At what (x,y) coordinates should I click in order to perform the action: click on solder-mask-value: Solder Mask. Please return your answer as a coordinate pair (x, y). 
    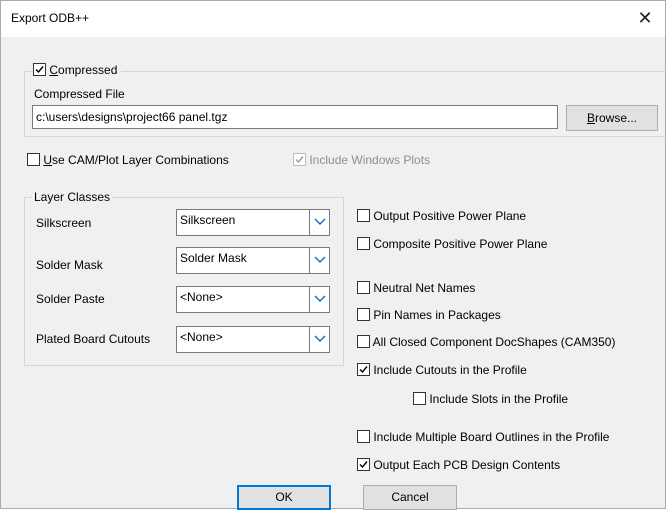
    Looking at the image, I should click on (213, 258).